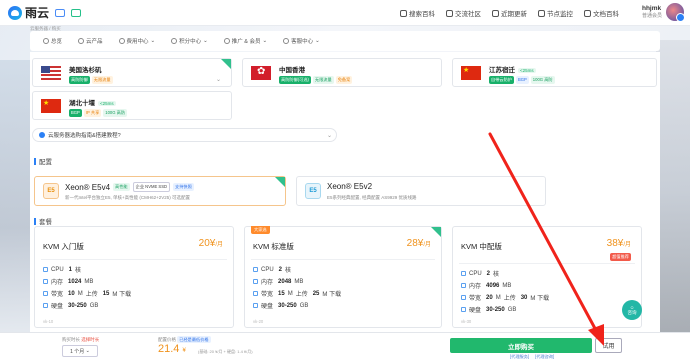 The image size is (690, 362). What do you see at coordinates (184, 351) in the screenshot?
I see `total-price-unit: ¥` at bounding box center [184, 351].